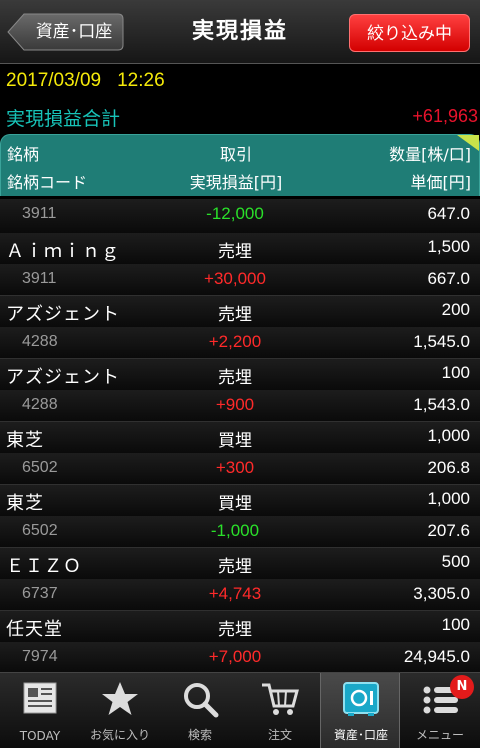 The height and width of the screenshot is (748, 480). I want to click on stock-code: 7974, so click(40, 656).